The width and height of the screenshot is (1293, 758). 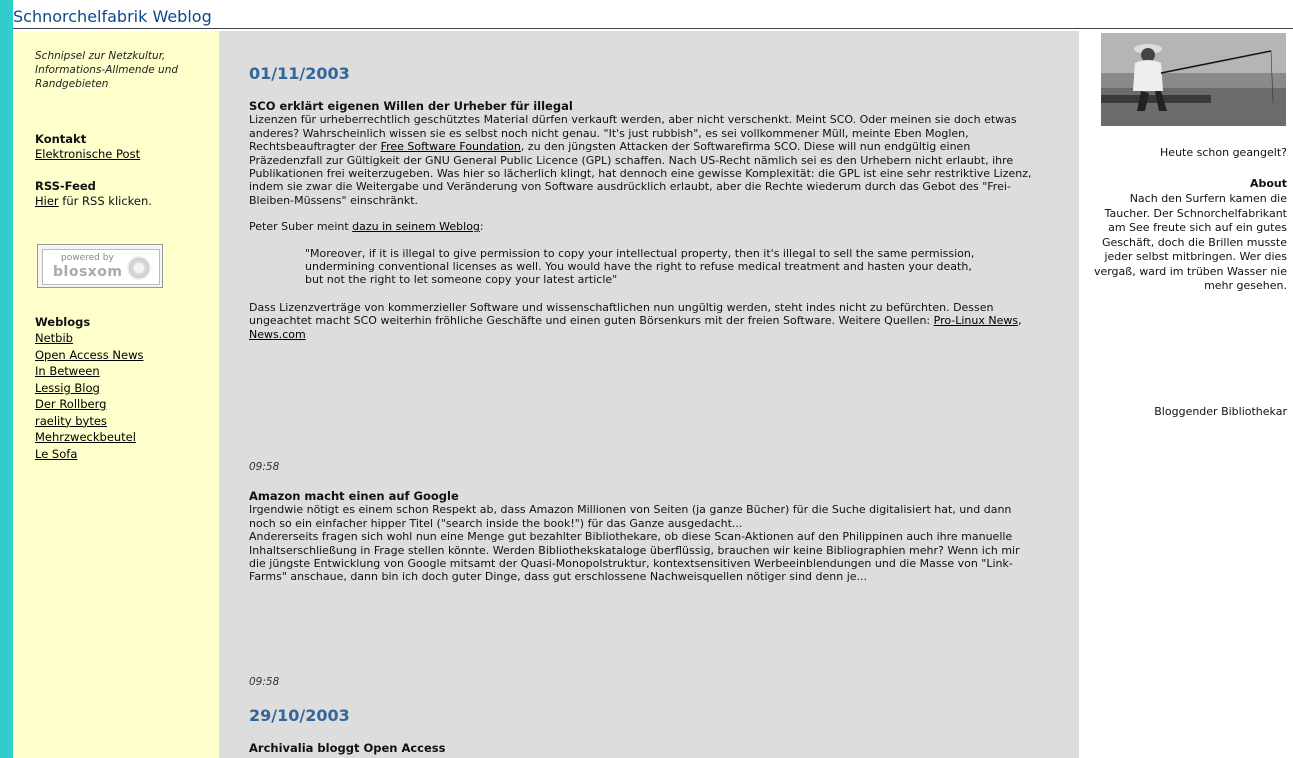 What do you see at coordinates (1223, 152) in the screenshot?
I see `photo-caption: Heute schon geangelt?` at bounding box center [1223, 152].